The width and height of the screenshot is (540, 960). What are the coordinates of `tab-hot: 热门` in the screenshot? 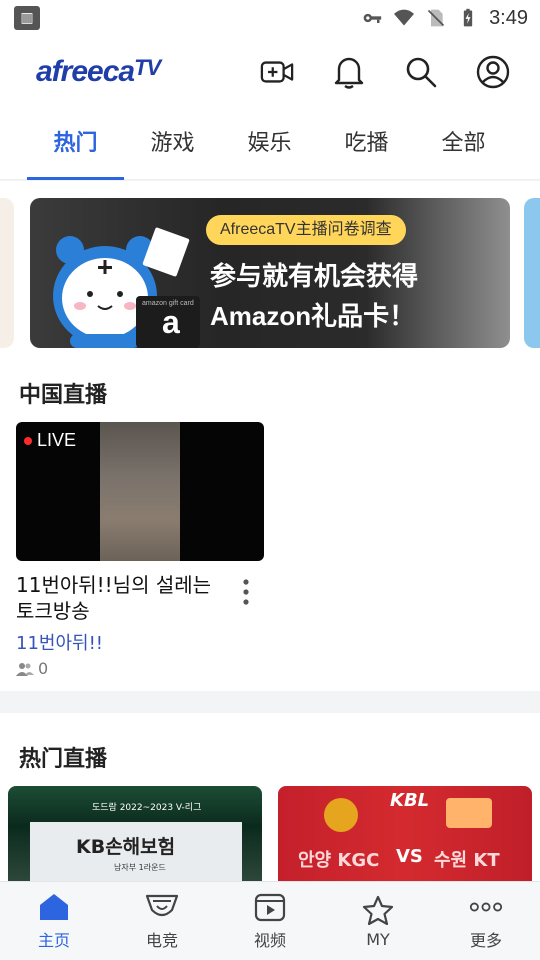 It's located at (75, 144).